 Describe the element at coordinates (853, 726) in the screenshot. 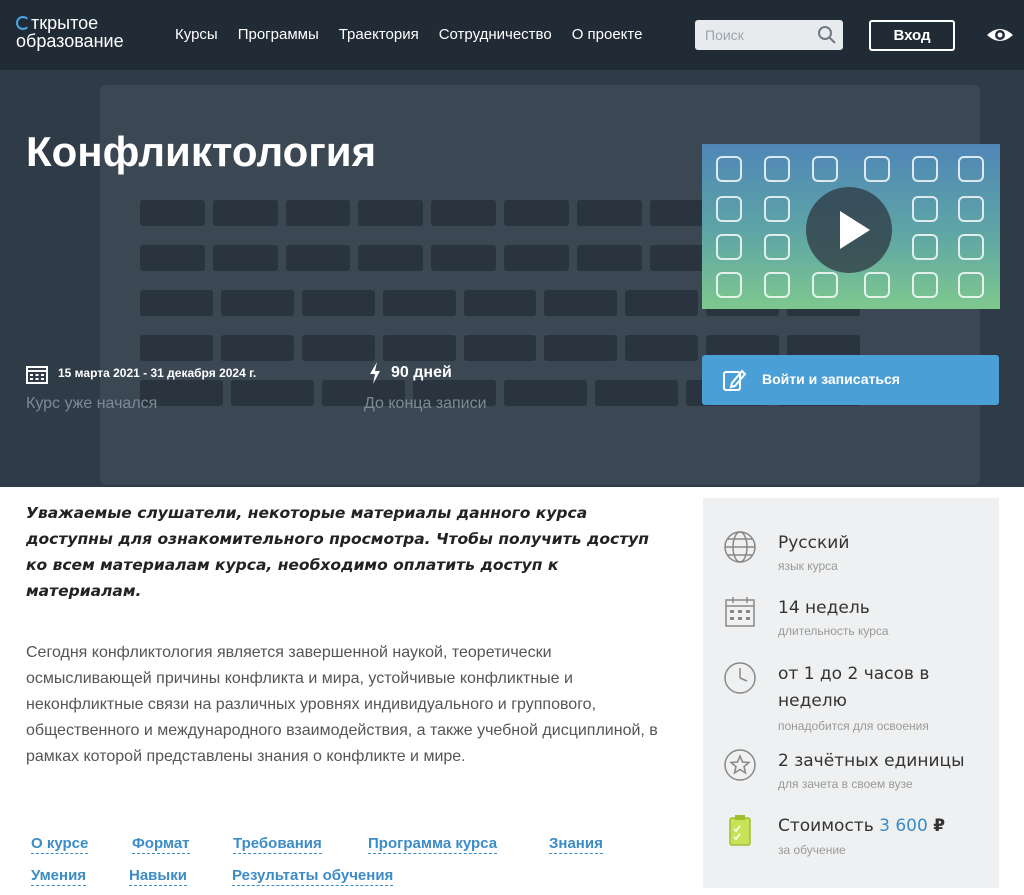

I see `effort-label: понадобится для освоения` at that location.